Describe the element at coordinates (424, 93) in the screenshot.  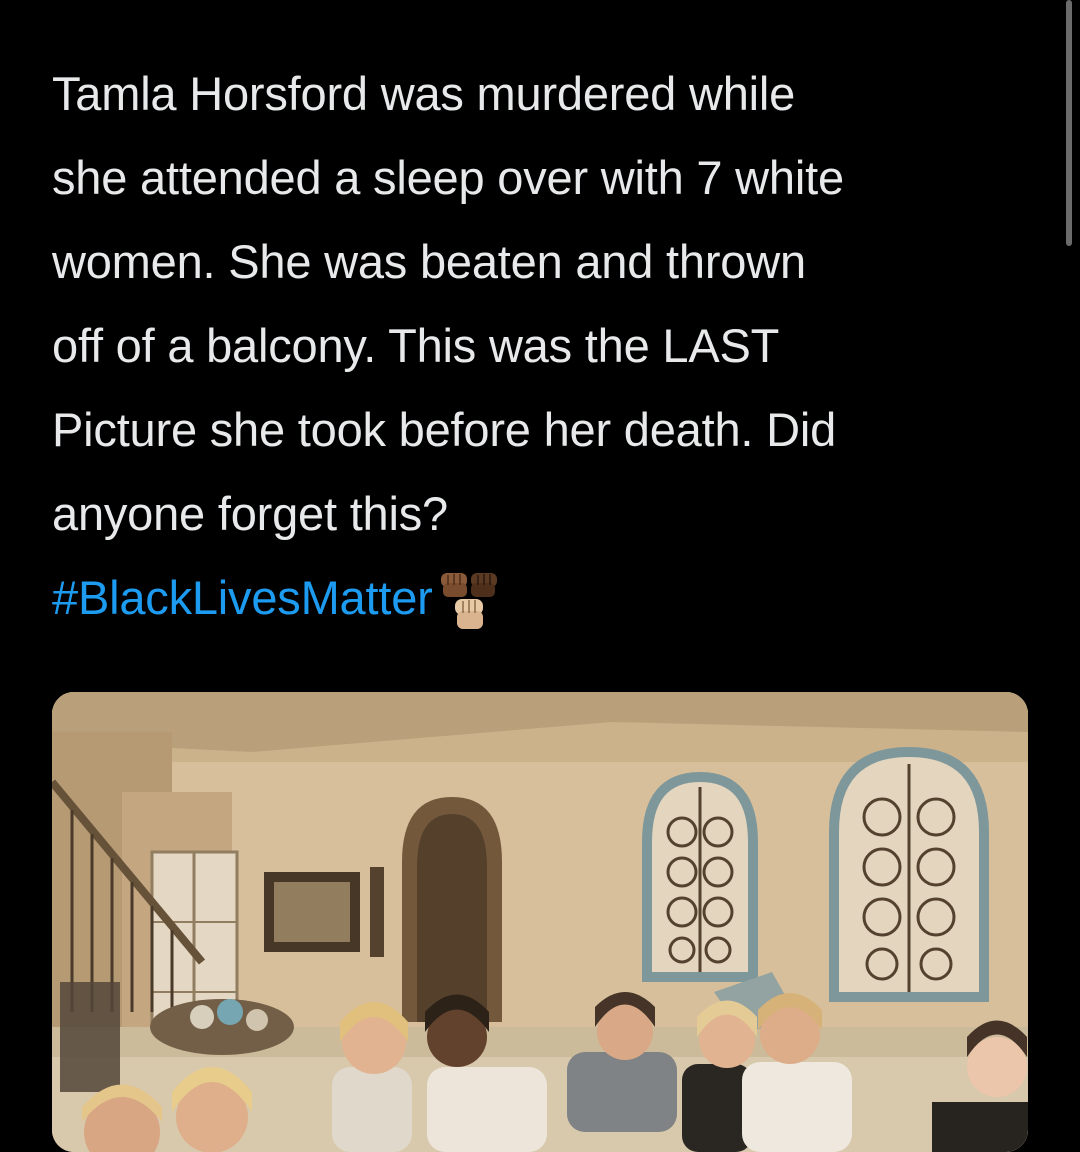
I see `tweet-line: Tamla Horsford was murdered while` at that location.